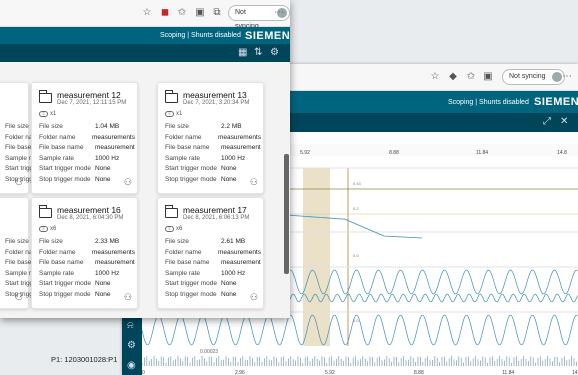 Image resolution: width=578 pixels, height=375 pixels. I want to click on property-row: Sample rate 1000 Hz, so click(213, 160).